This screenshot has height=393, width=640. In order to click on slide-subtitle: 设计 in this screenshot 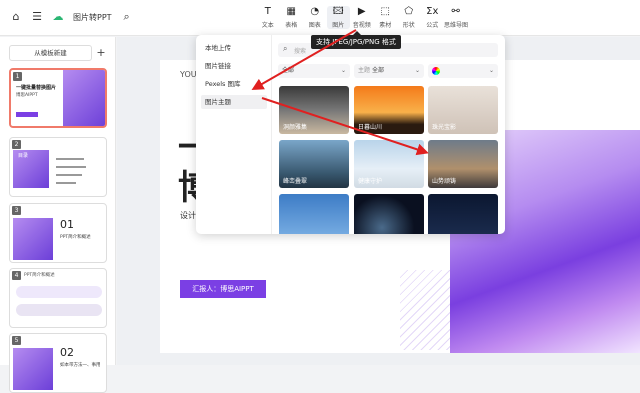, I will do `click(188, 215)`.